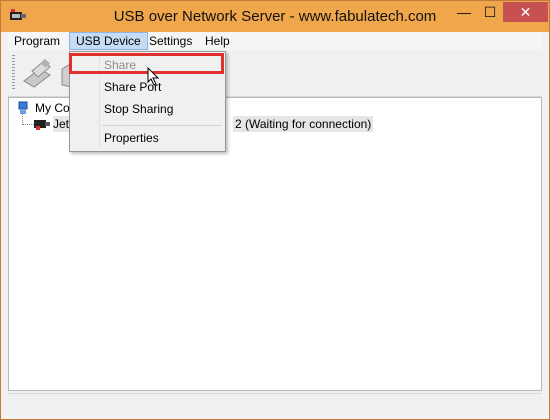 The width and height of the screenshot is (550, 420). I want to click on menu-item-properties: Properties, so click(147, 138).